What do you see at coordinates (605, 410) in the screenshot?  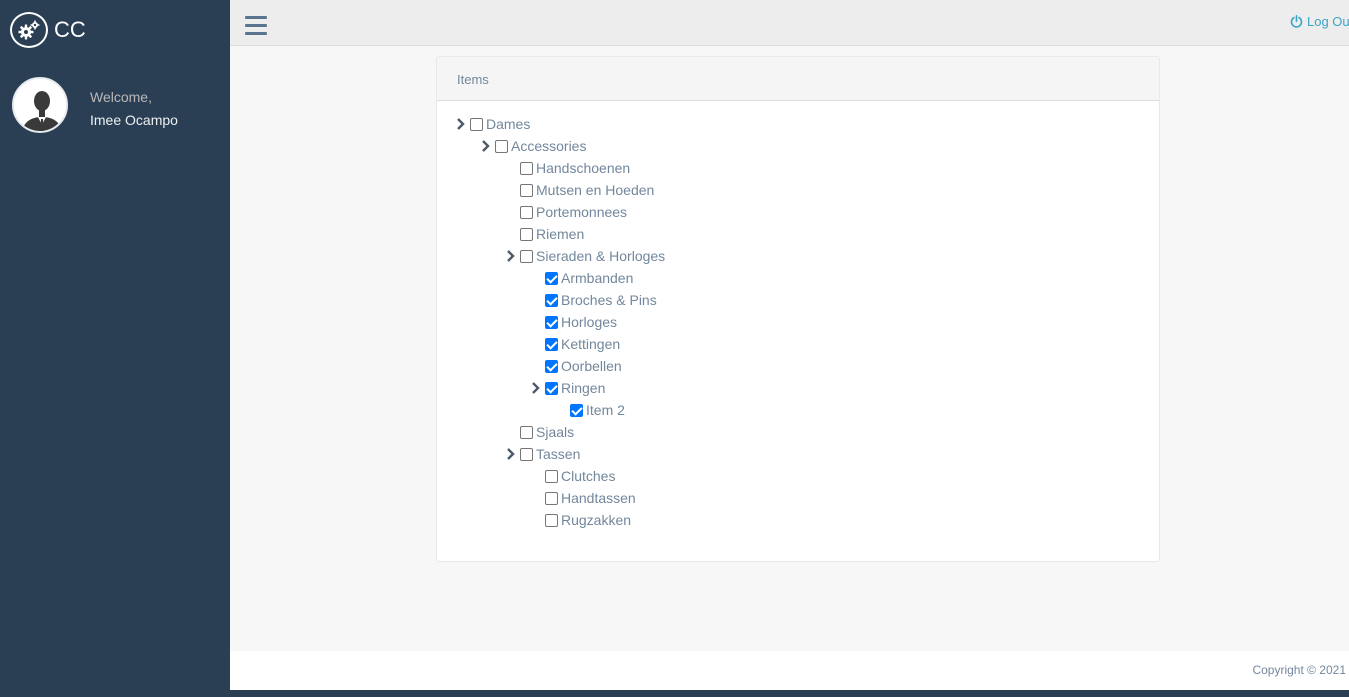 I see `tree-node-label: Item 2` at bounding box center [605, 410].